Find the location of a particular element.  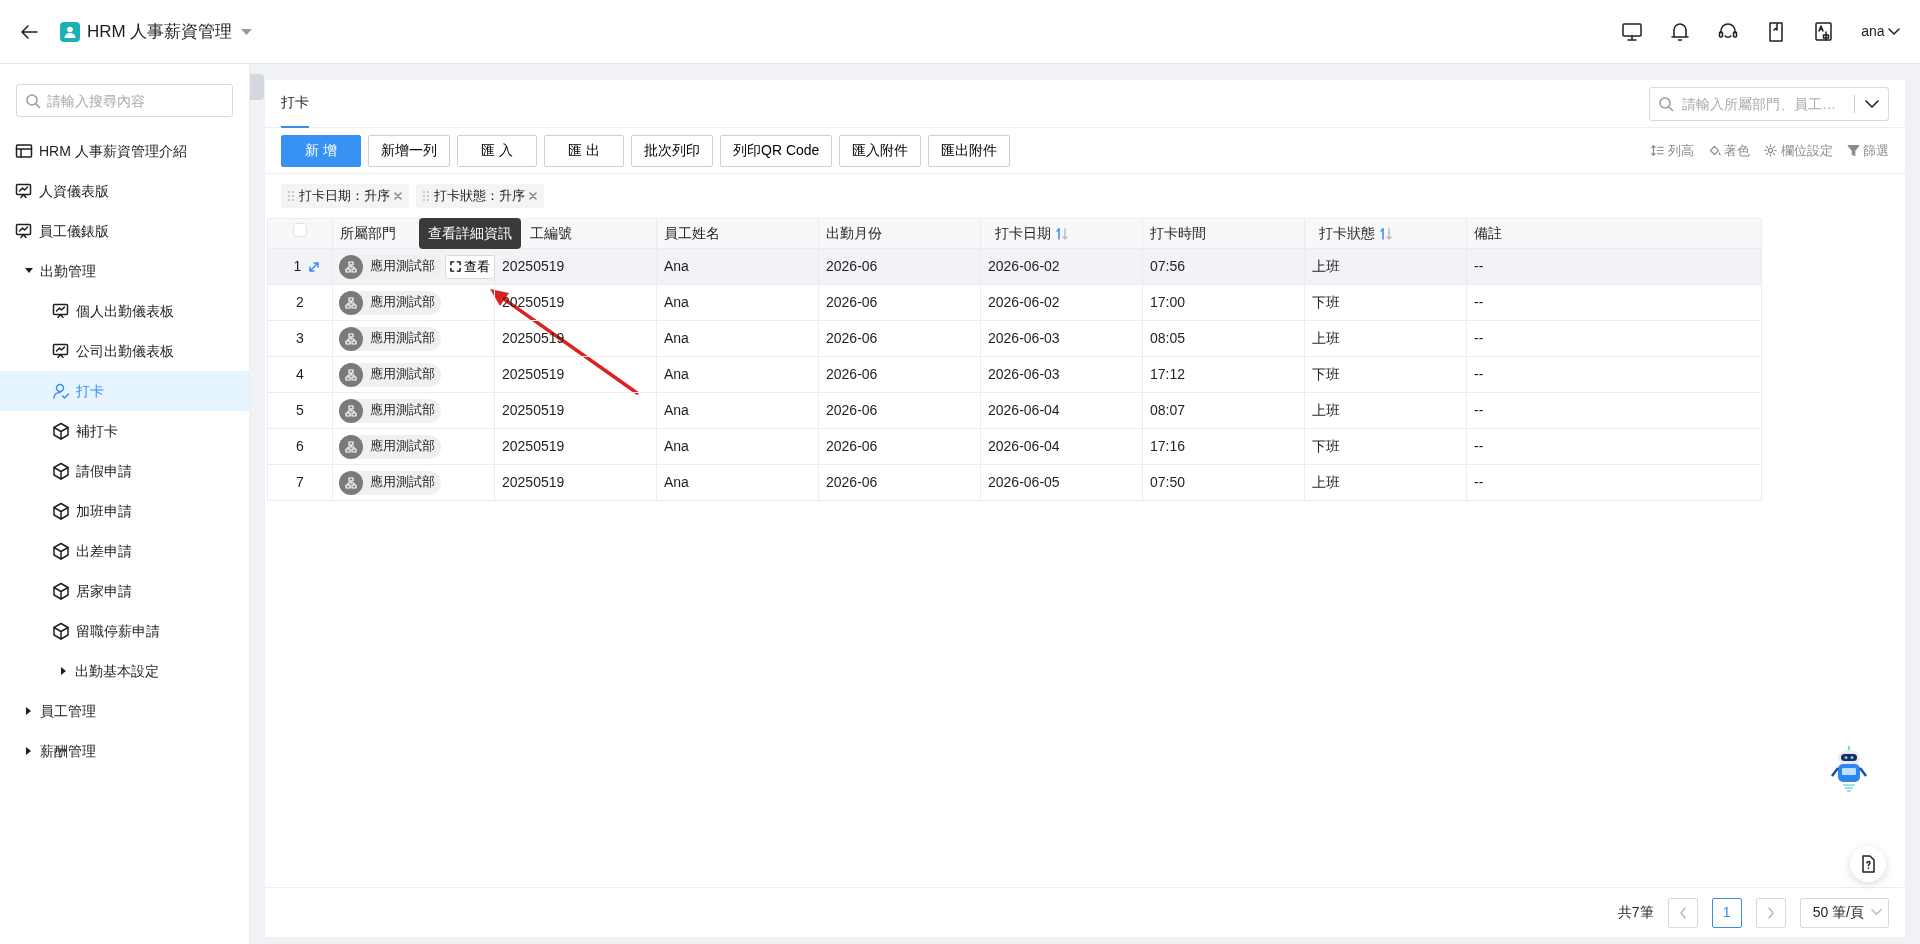

page-size-select: 50 筆/頁 is located at coordinates (1844, 912).